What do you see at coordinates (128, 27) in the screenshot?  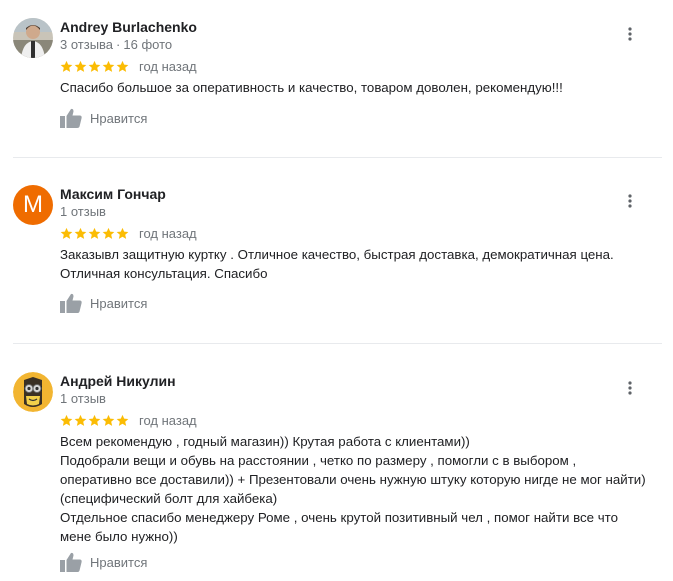 I see `author-name: Andrey Burlachenko` at bounding box center [128, 27].